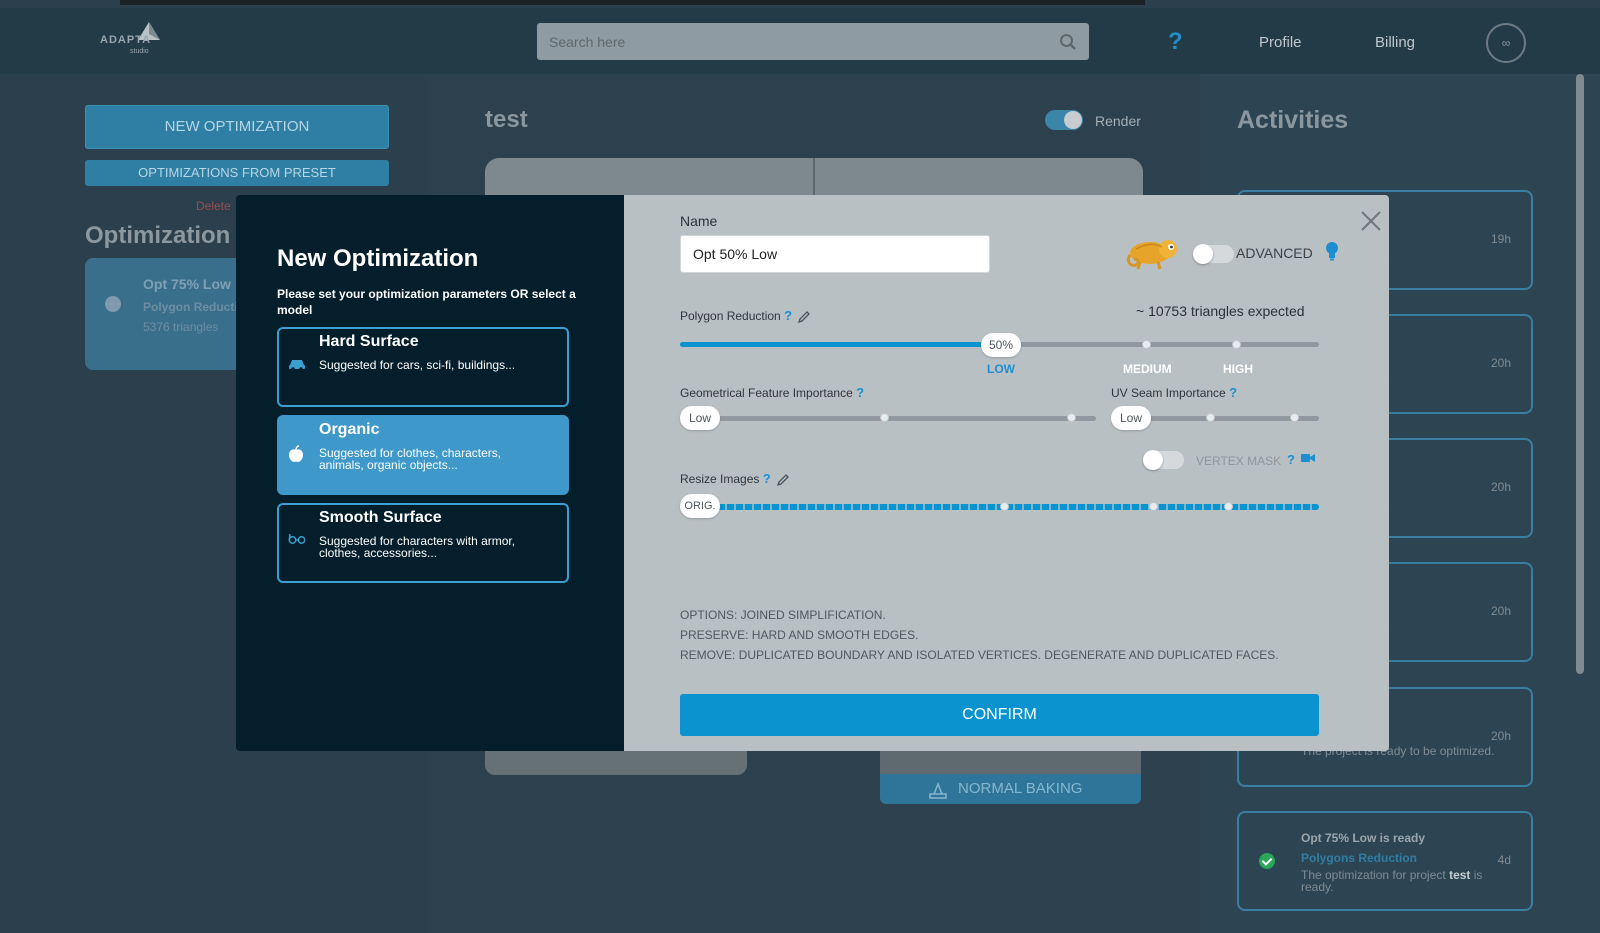 Image resolution: width=1600 pixels, height=933 pixels. What do you see at coordinates (1371, 221) in the screenshot?
I see `close-icon` at bounding box center [1371, 221].